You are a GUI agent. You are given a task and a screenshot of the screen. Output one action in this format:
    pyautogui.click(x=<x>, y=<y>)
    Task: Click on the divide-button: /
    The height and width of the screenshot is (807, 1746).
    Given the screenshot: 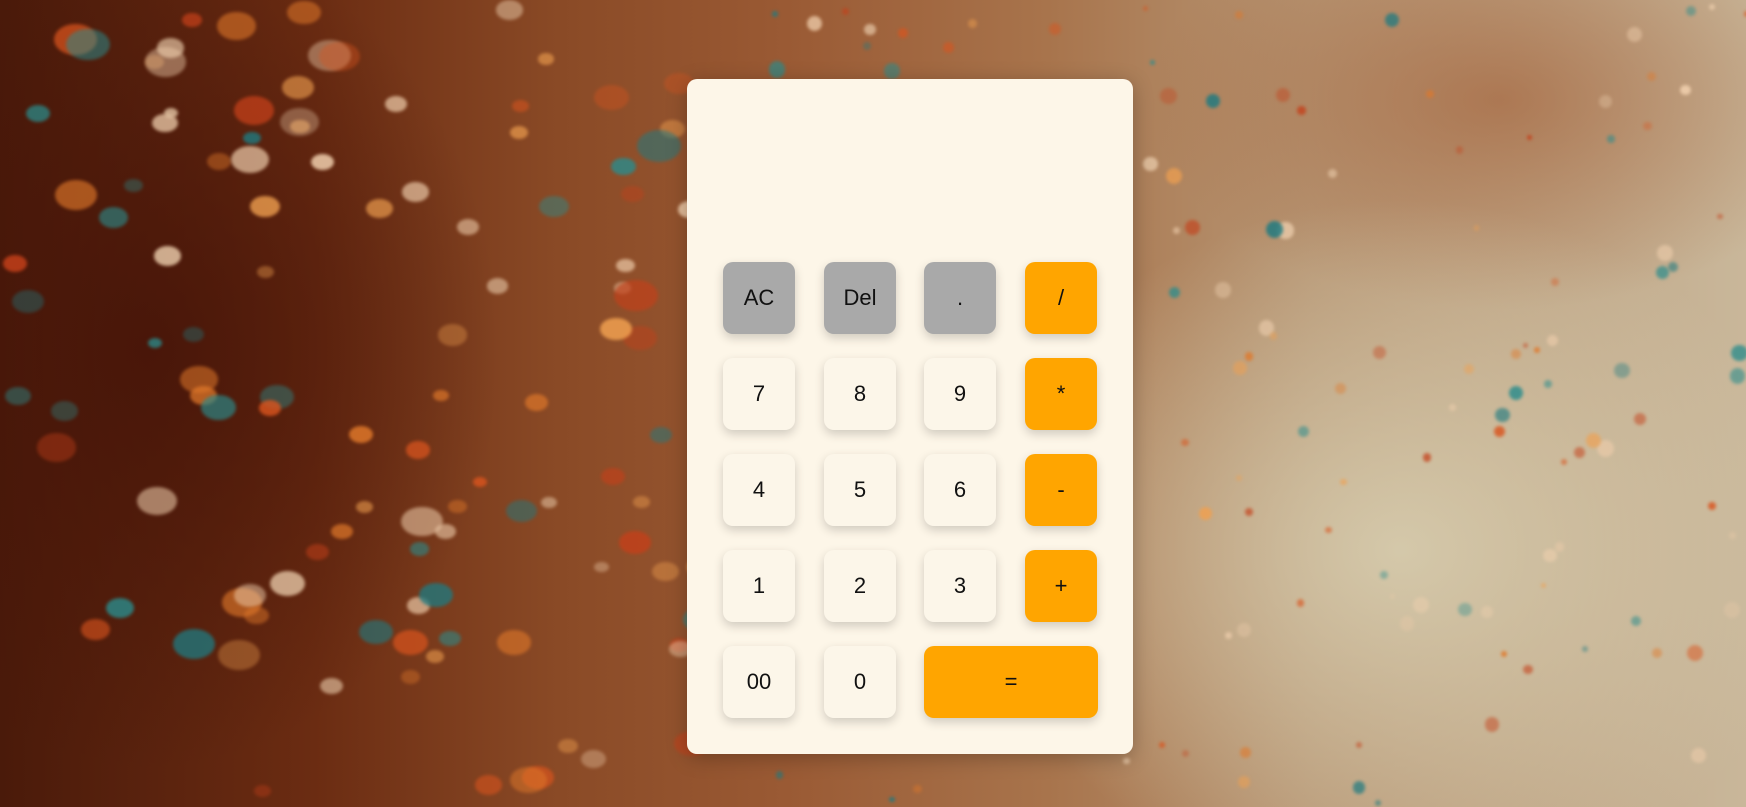 What is the action you would take?
    pyautogui.click(x=1061, y=298)
    